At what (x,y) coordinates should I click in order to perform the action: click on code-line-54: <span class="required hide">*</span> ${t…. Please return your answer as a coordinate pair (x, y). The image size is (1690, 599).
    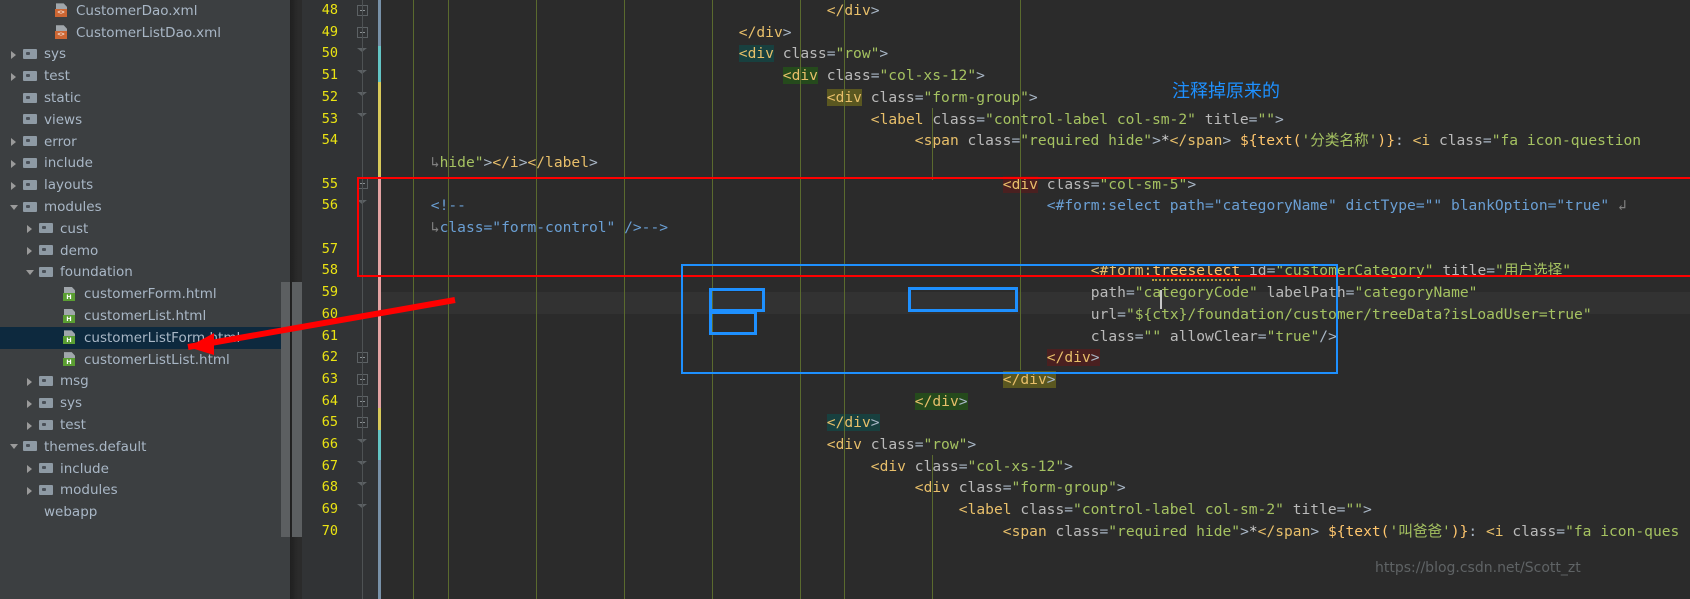
    Looking at the image, I should click on (1278, 141).